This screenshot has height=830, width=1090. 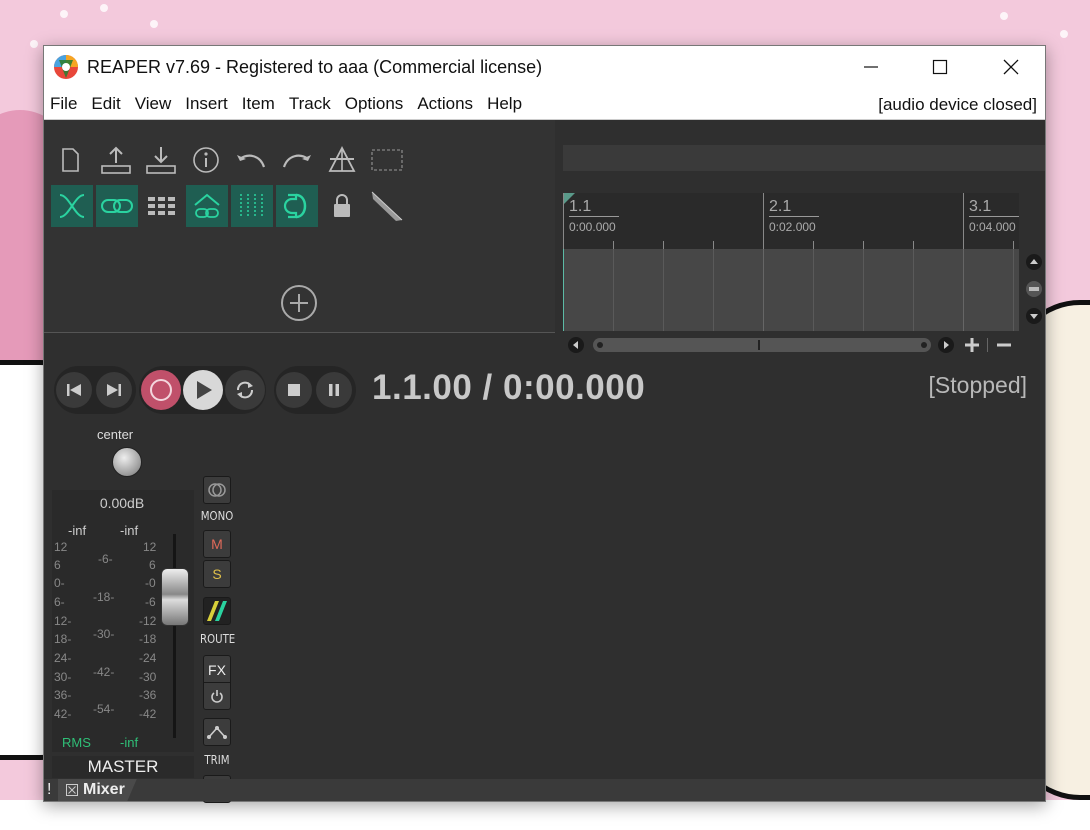 I want to click on volume-fader-track, so click(x=174, y=636).